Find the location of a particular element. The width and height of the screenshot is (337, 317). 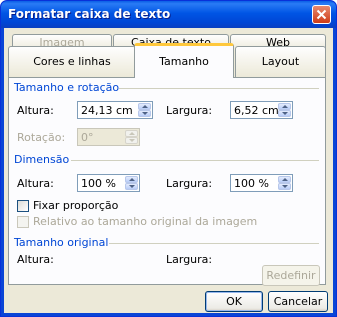

rotation-spinner-arrows is located at coordinates (131, 137).